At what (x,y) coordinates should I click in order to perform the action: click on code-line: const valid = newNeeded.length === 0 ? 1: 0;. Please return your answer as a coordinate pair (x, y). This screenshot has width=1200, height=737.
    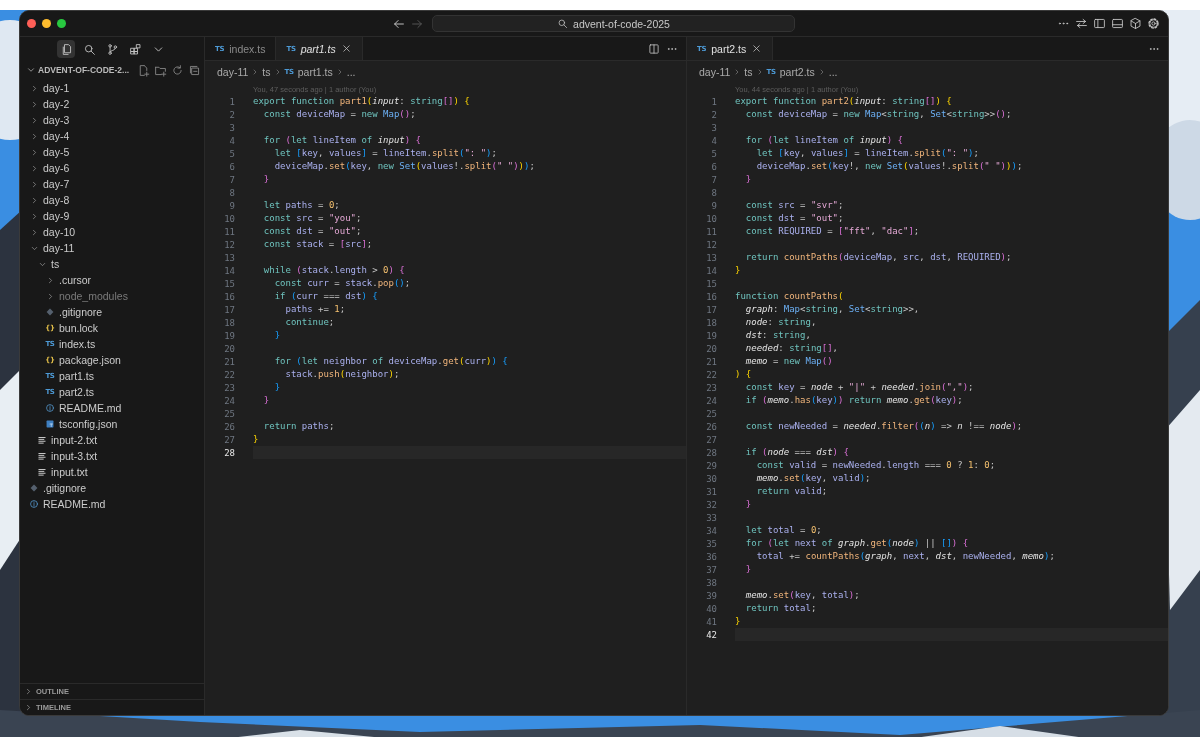
    Looking at the image, I should click on (876, 465).